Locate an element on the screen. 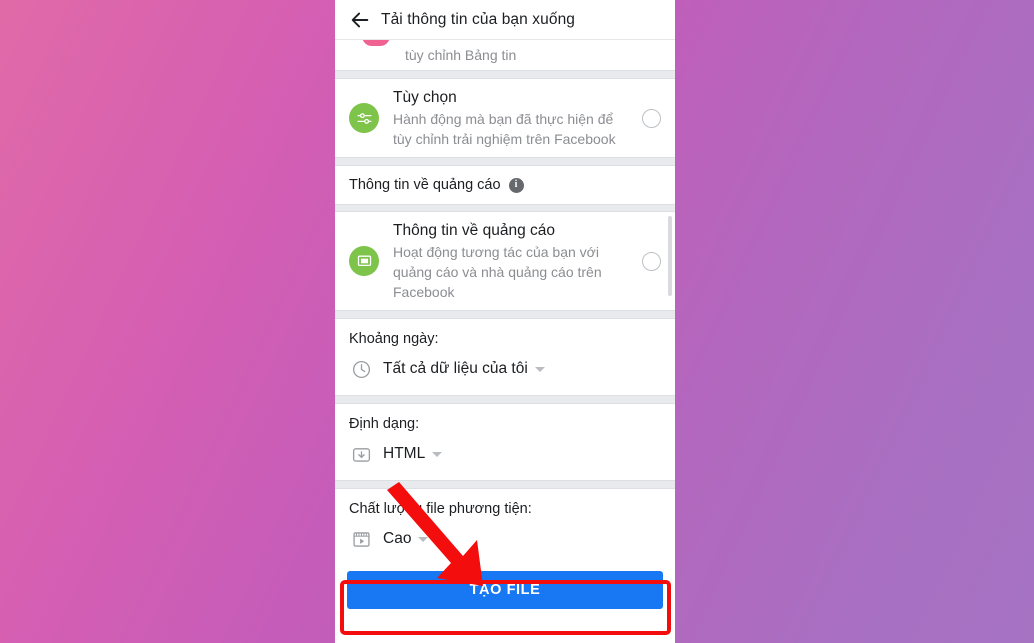 Image resolution: width=1034 pixels, height=643 pixels. create-file-button: TẠO FILE is located at coordinates (505, 590).